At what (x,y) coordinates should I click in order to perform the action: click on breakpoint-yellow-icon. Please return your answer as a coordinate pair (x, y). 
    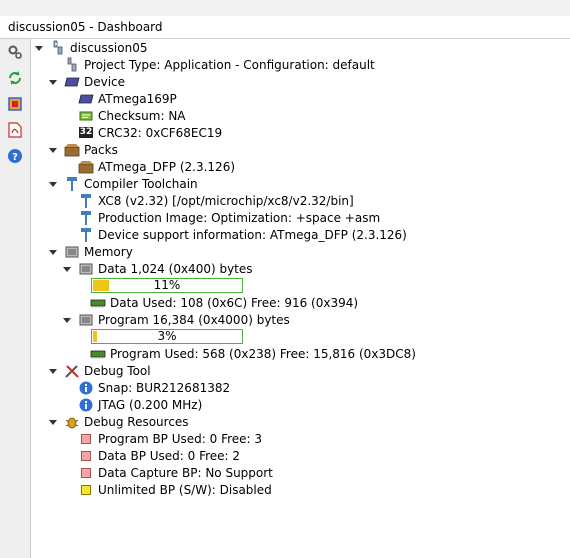
    Looking at the image, I should click on (86, 490).